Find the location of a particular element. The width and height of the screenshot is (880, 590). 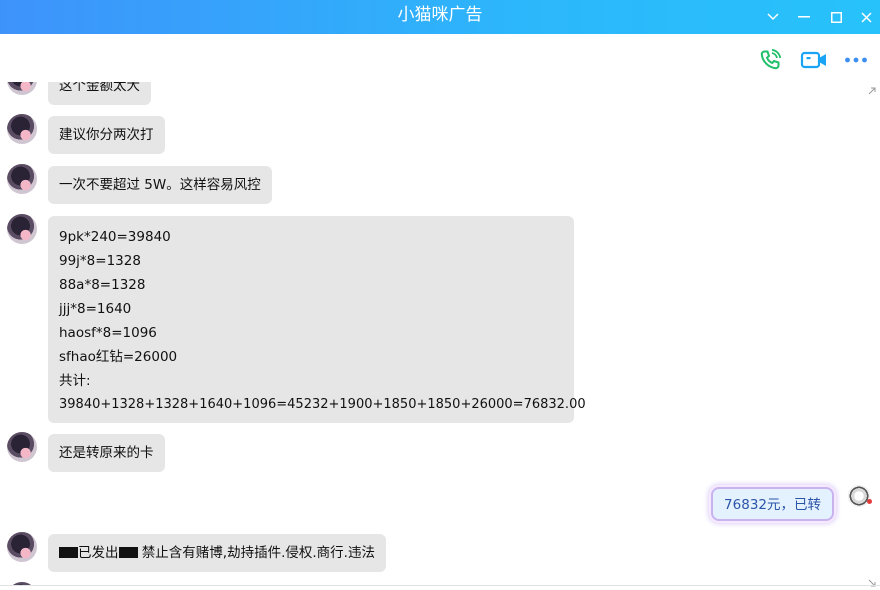

message-line: 9pk*240=39840 is located at coordinates (115, 237).